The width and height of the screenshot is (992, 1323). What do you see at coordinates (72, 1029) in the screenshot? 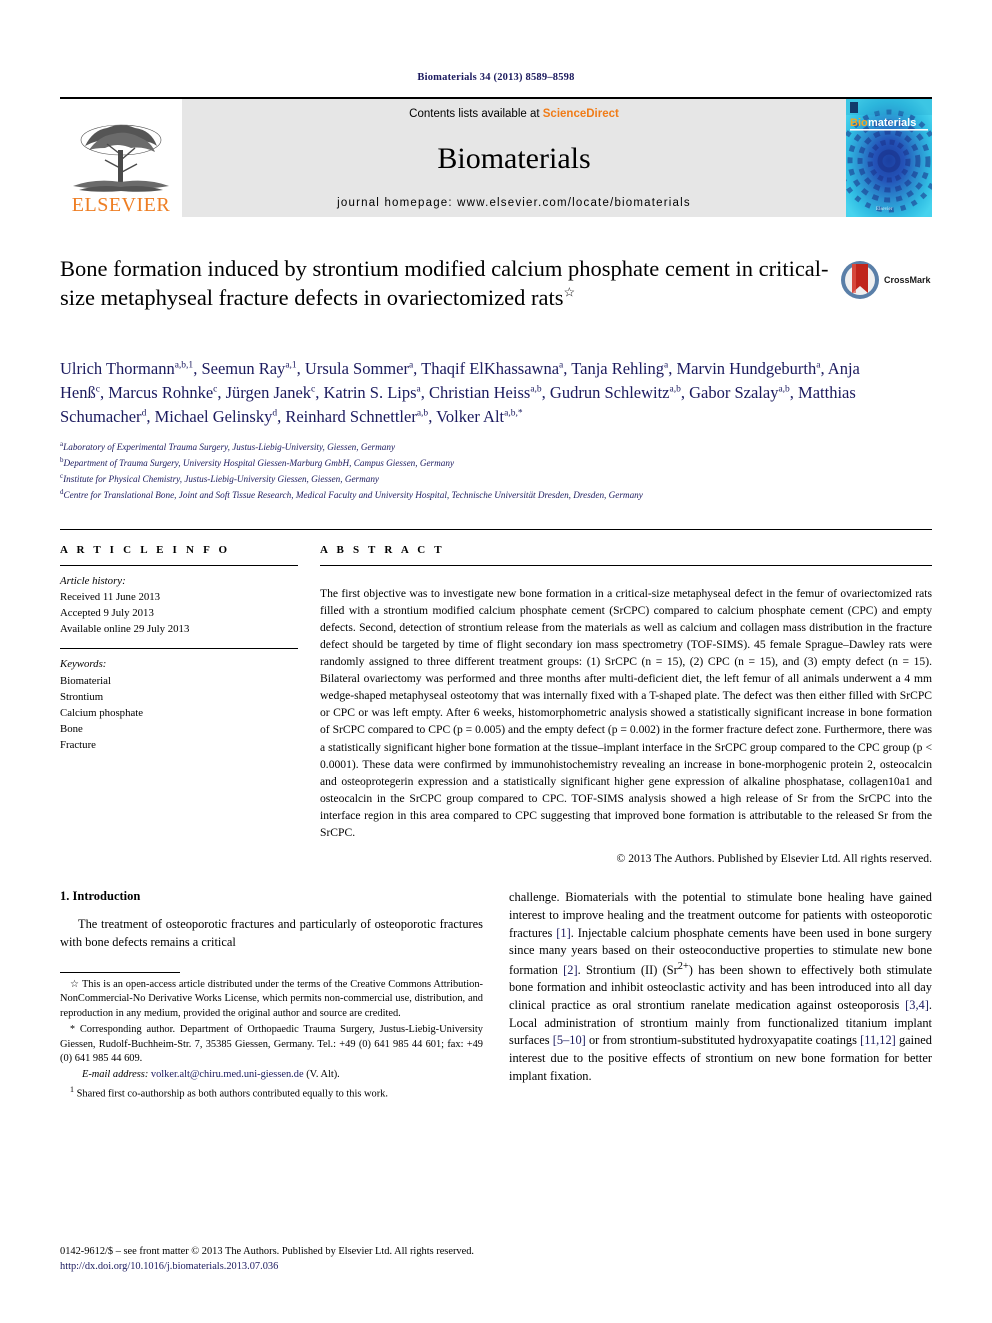
I see `footnote-corresponding-marker: *` at bounding box center [72, 1029].